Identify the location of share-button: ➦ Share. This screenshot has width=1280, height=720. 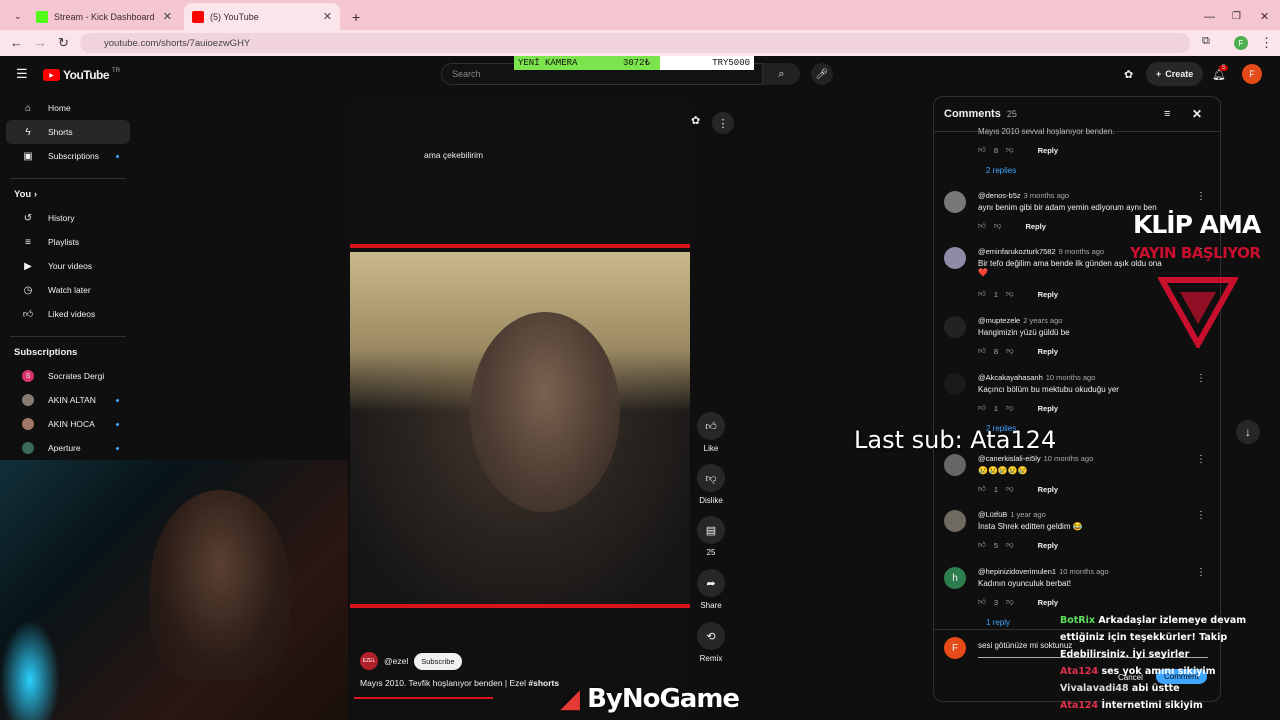
(711, 589).